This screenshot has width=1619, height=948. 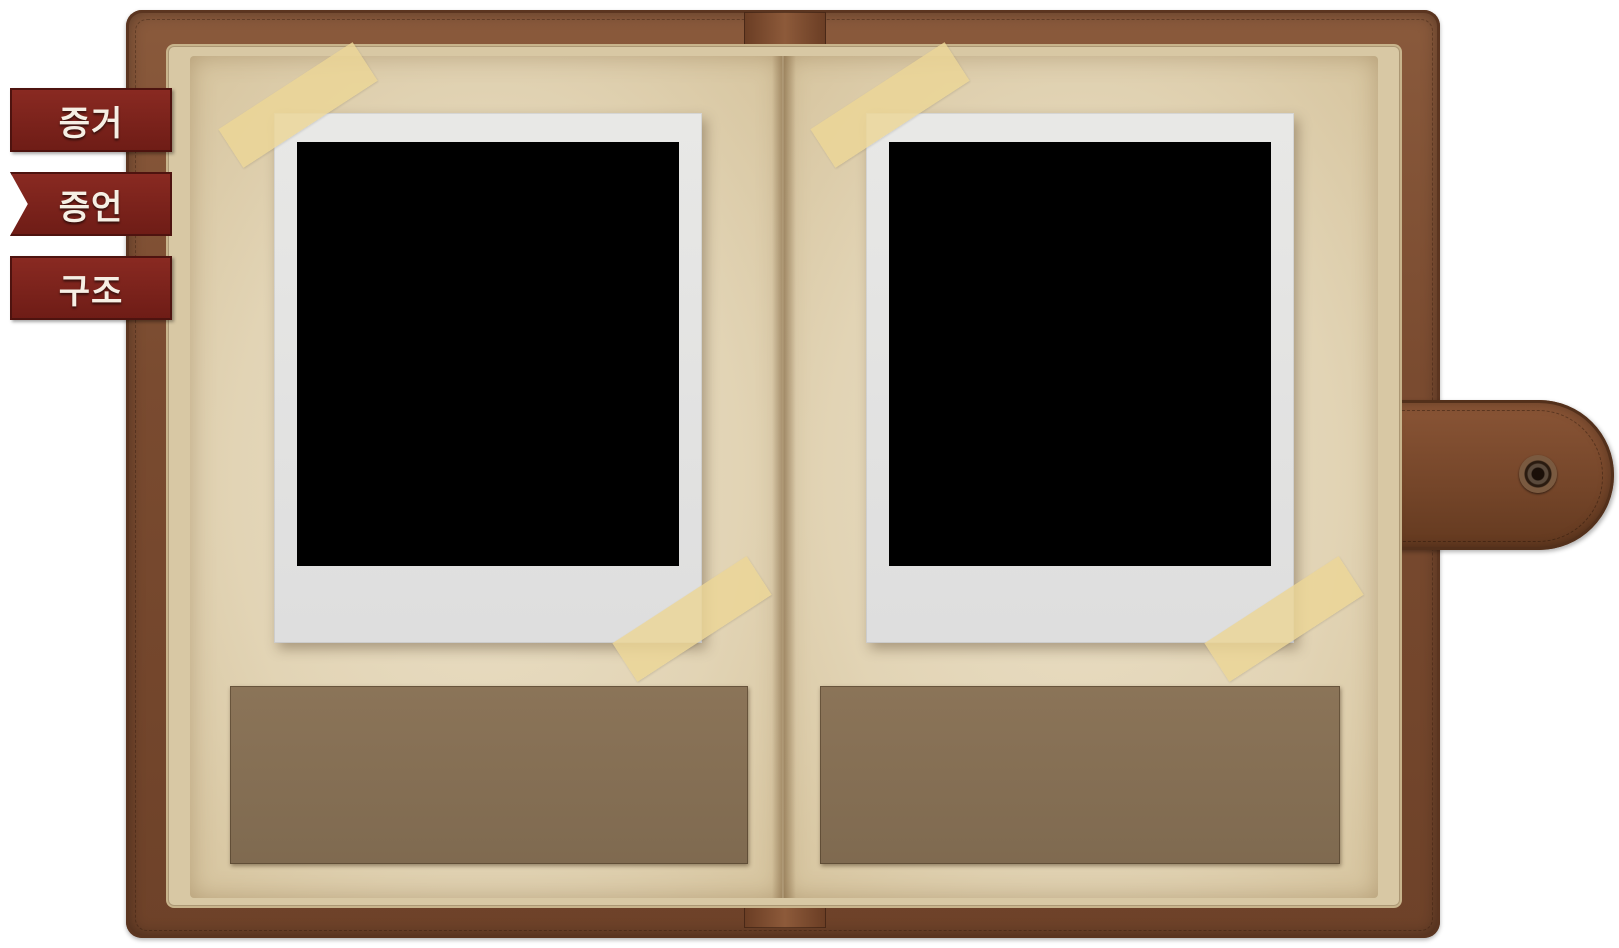 I want to click on right-photo, so click(x=1080, y=354).